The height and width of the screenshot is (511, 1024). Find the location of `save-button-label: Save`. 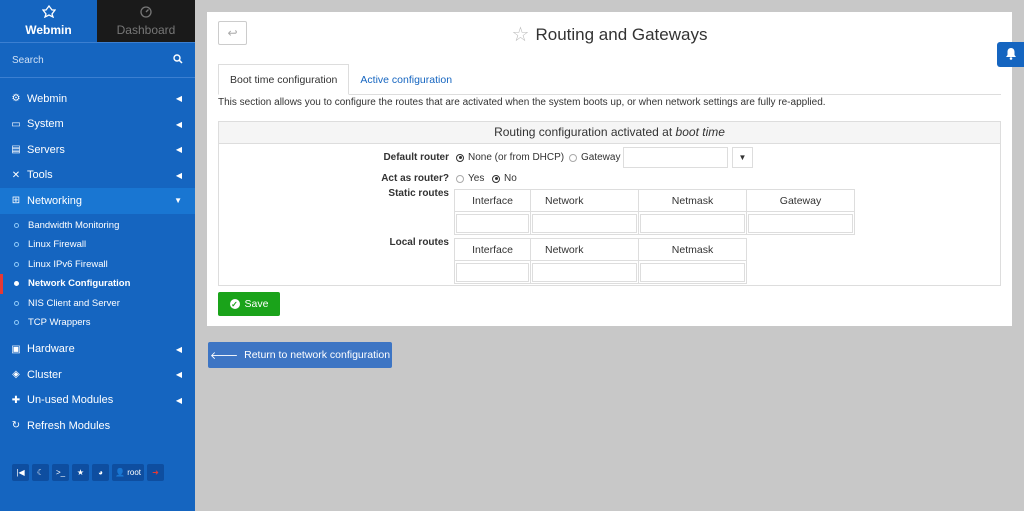

save-button-label: Save is located at coordinates (256, 304).